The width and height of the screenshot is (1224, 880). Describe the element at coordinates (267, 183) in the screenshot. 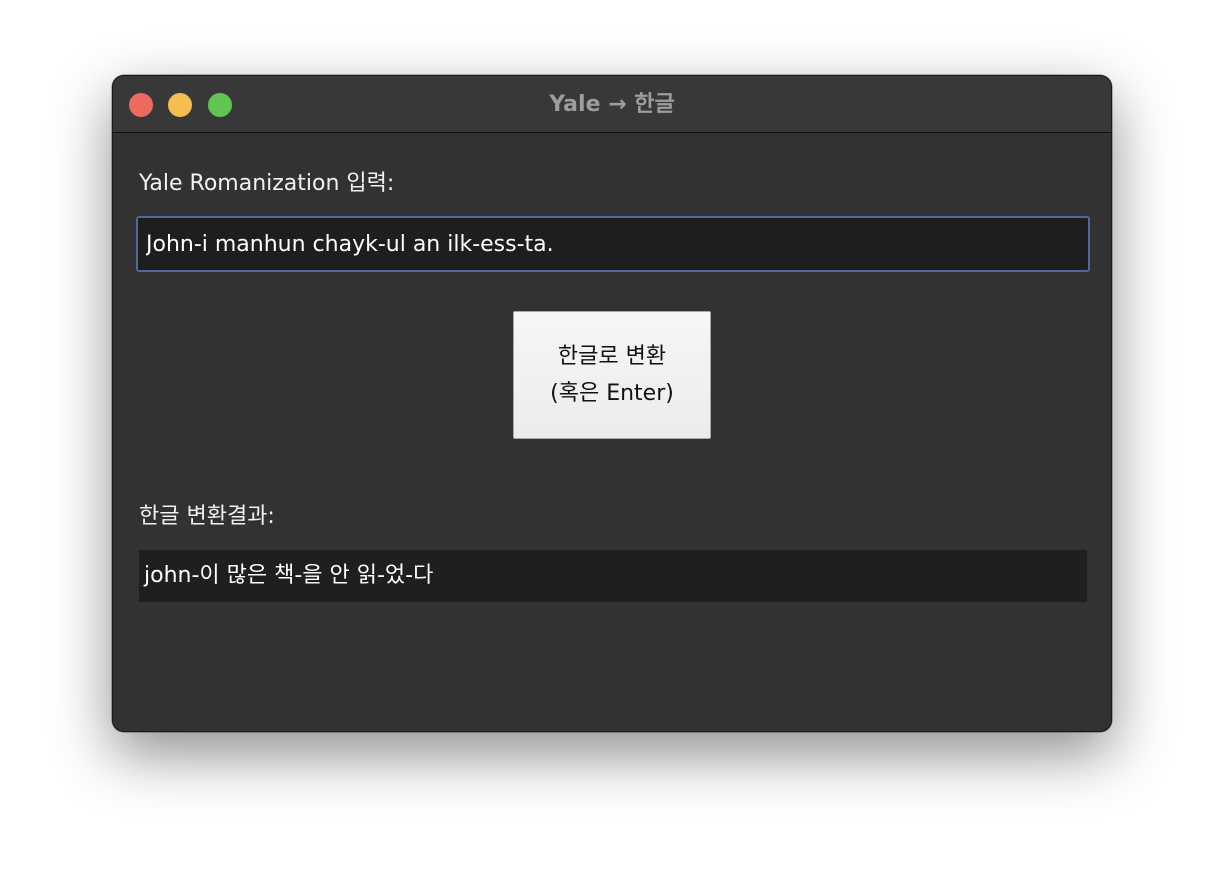

I see `input-label: Yale Romanization 입력:` at that location.